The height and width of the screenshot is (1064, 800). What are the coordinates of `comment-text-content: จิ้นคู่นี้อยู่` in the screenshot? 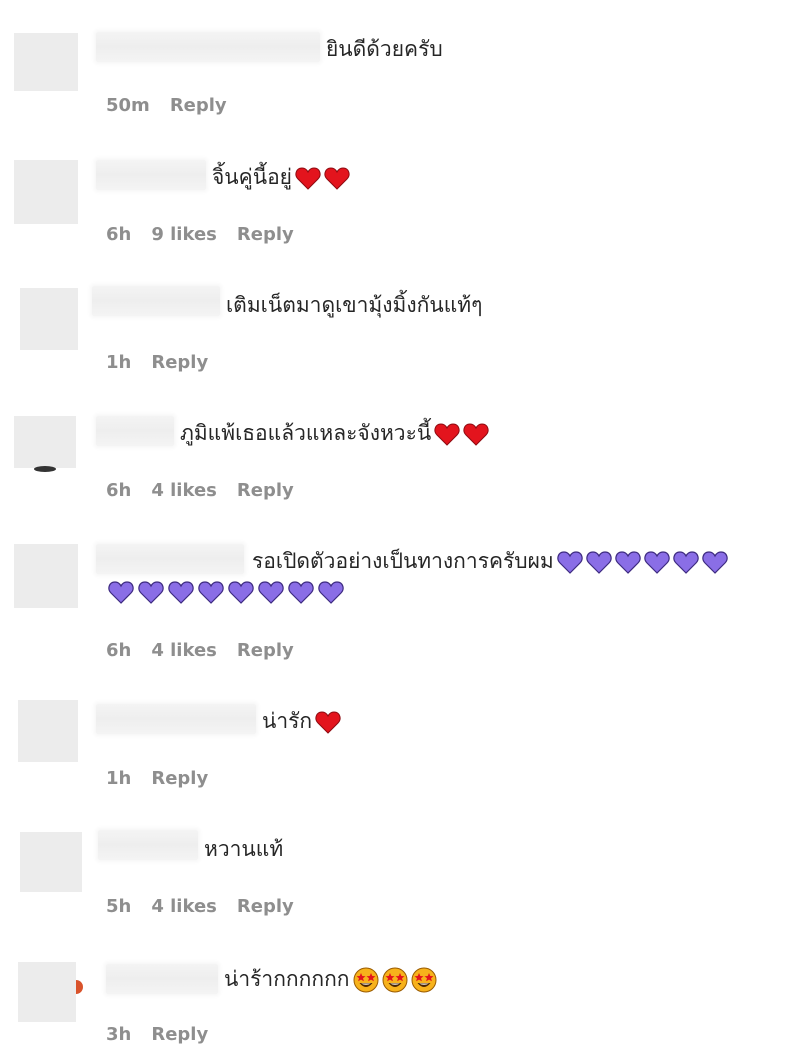 It's located at (252, 177).